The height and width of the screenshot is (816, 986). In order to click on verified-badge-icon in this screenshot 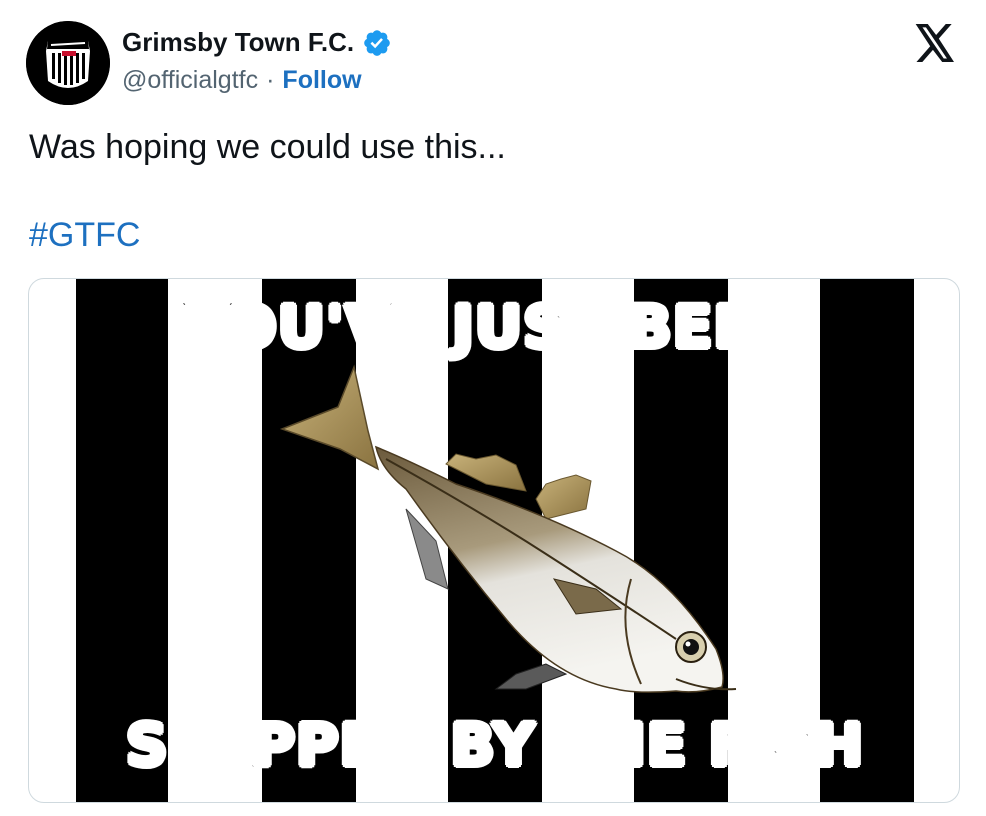, I will do `click(377, 42)`.